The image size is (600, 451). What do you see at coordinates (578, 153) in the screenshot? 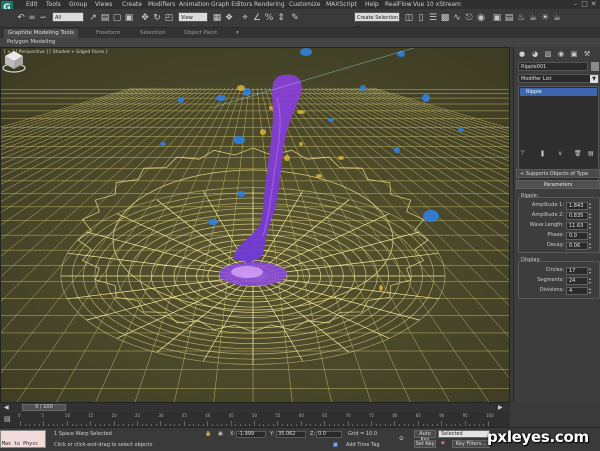
I see `remove-modifier-icon: 🗑` at bounding box center [578, 153].